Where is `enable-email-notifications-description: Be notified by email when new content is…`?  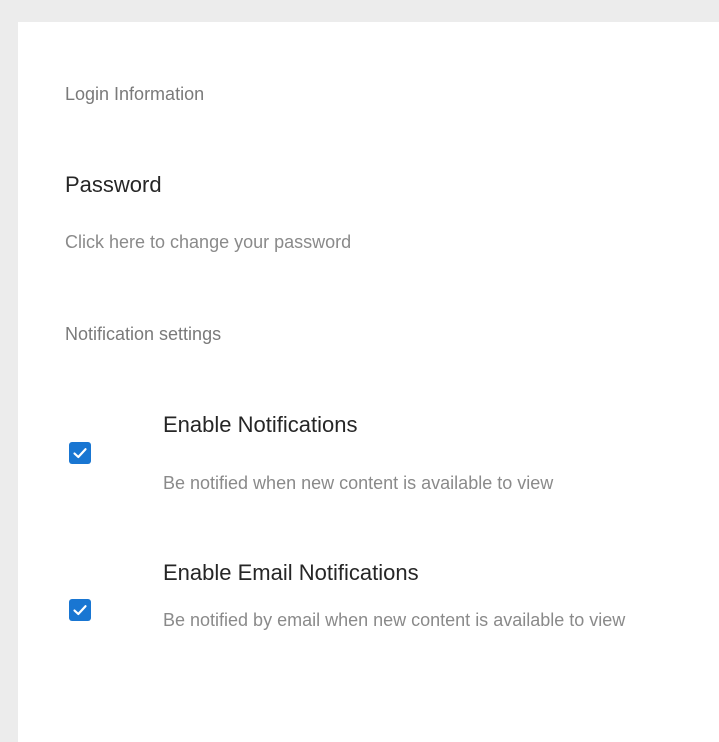
enable-email-notifications-description: Be notified by email when new content is… is located at coordinates (394, 620).